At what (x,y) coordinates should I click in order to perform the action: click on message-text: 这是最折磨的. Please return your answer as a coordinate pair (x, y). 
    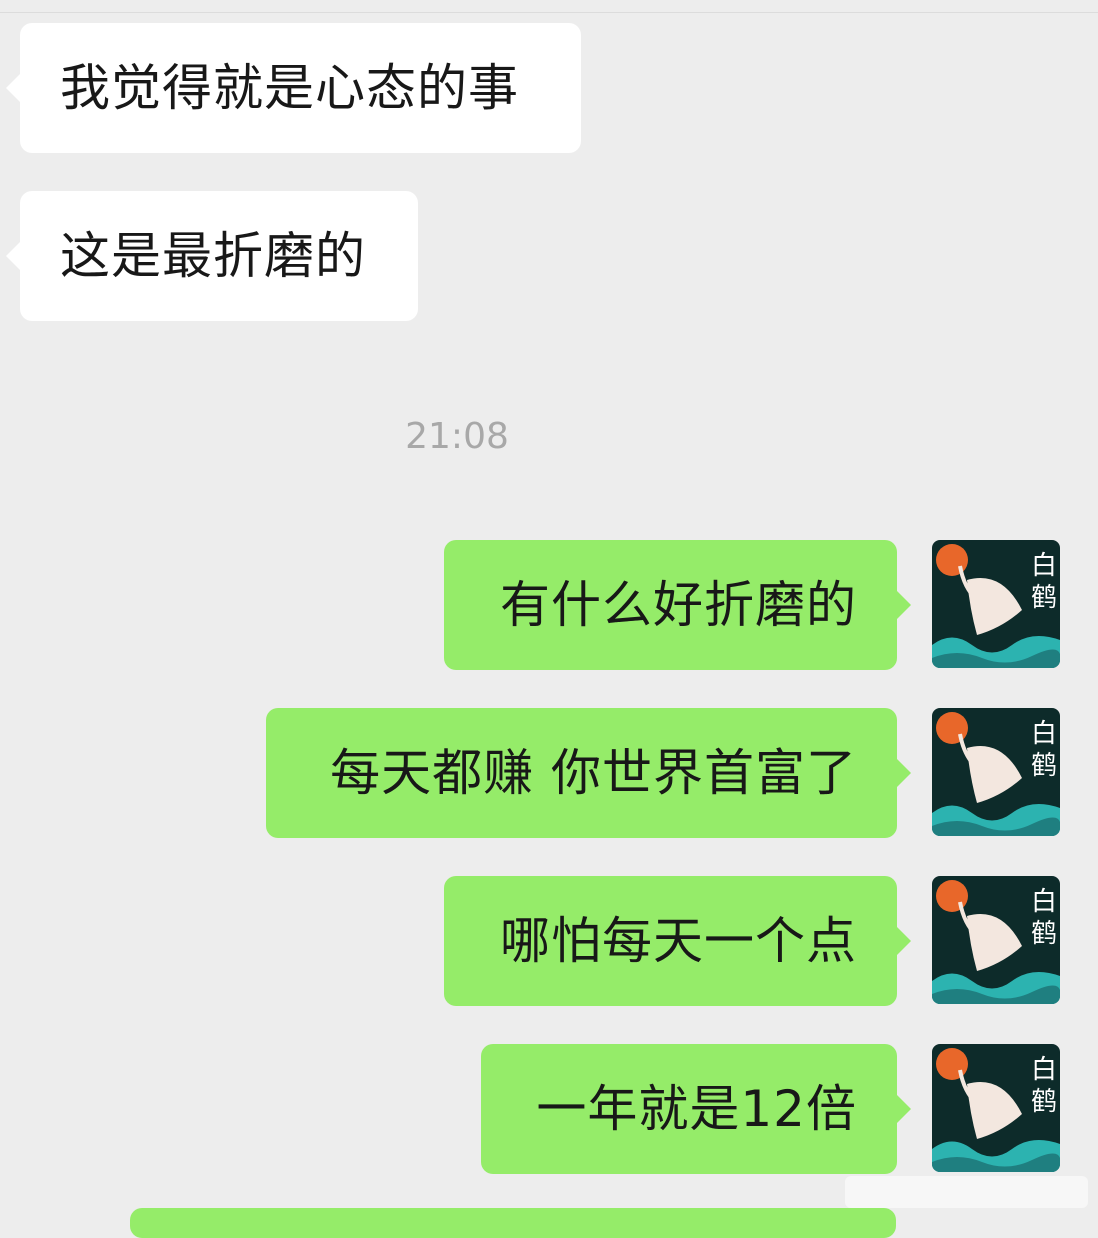
    Looking at the image, I should click on (213, 256).